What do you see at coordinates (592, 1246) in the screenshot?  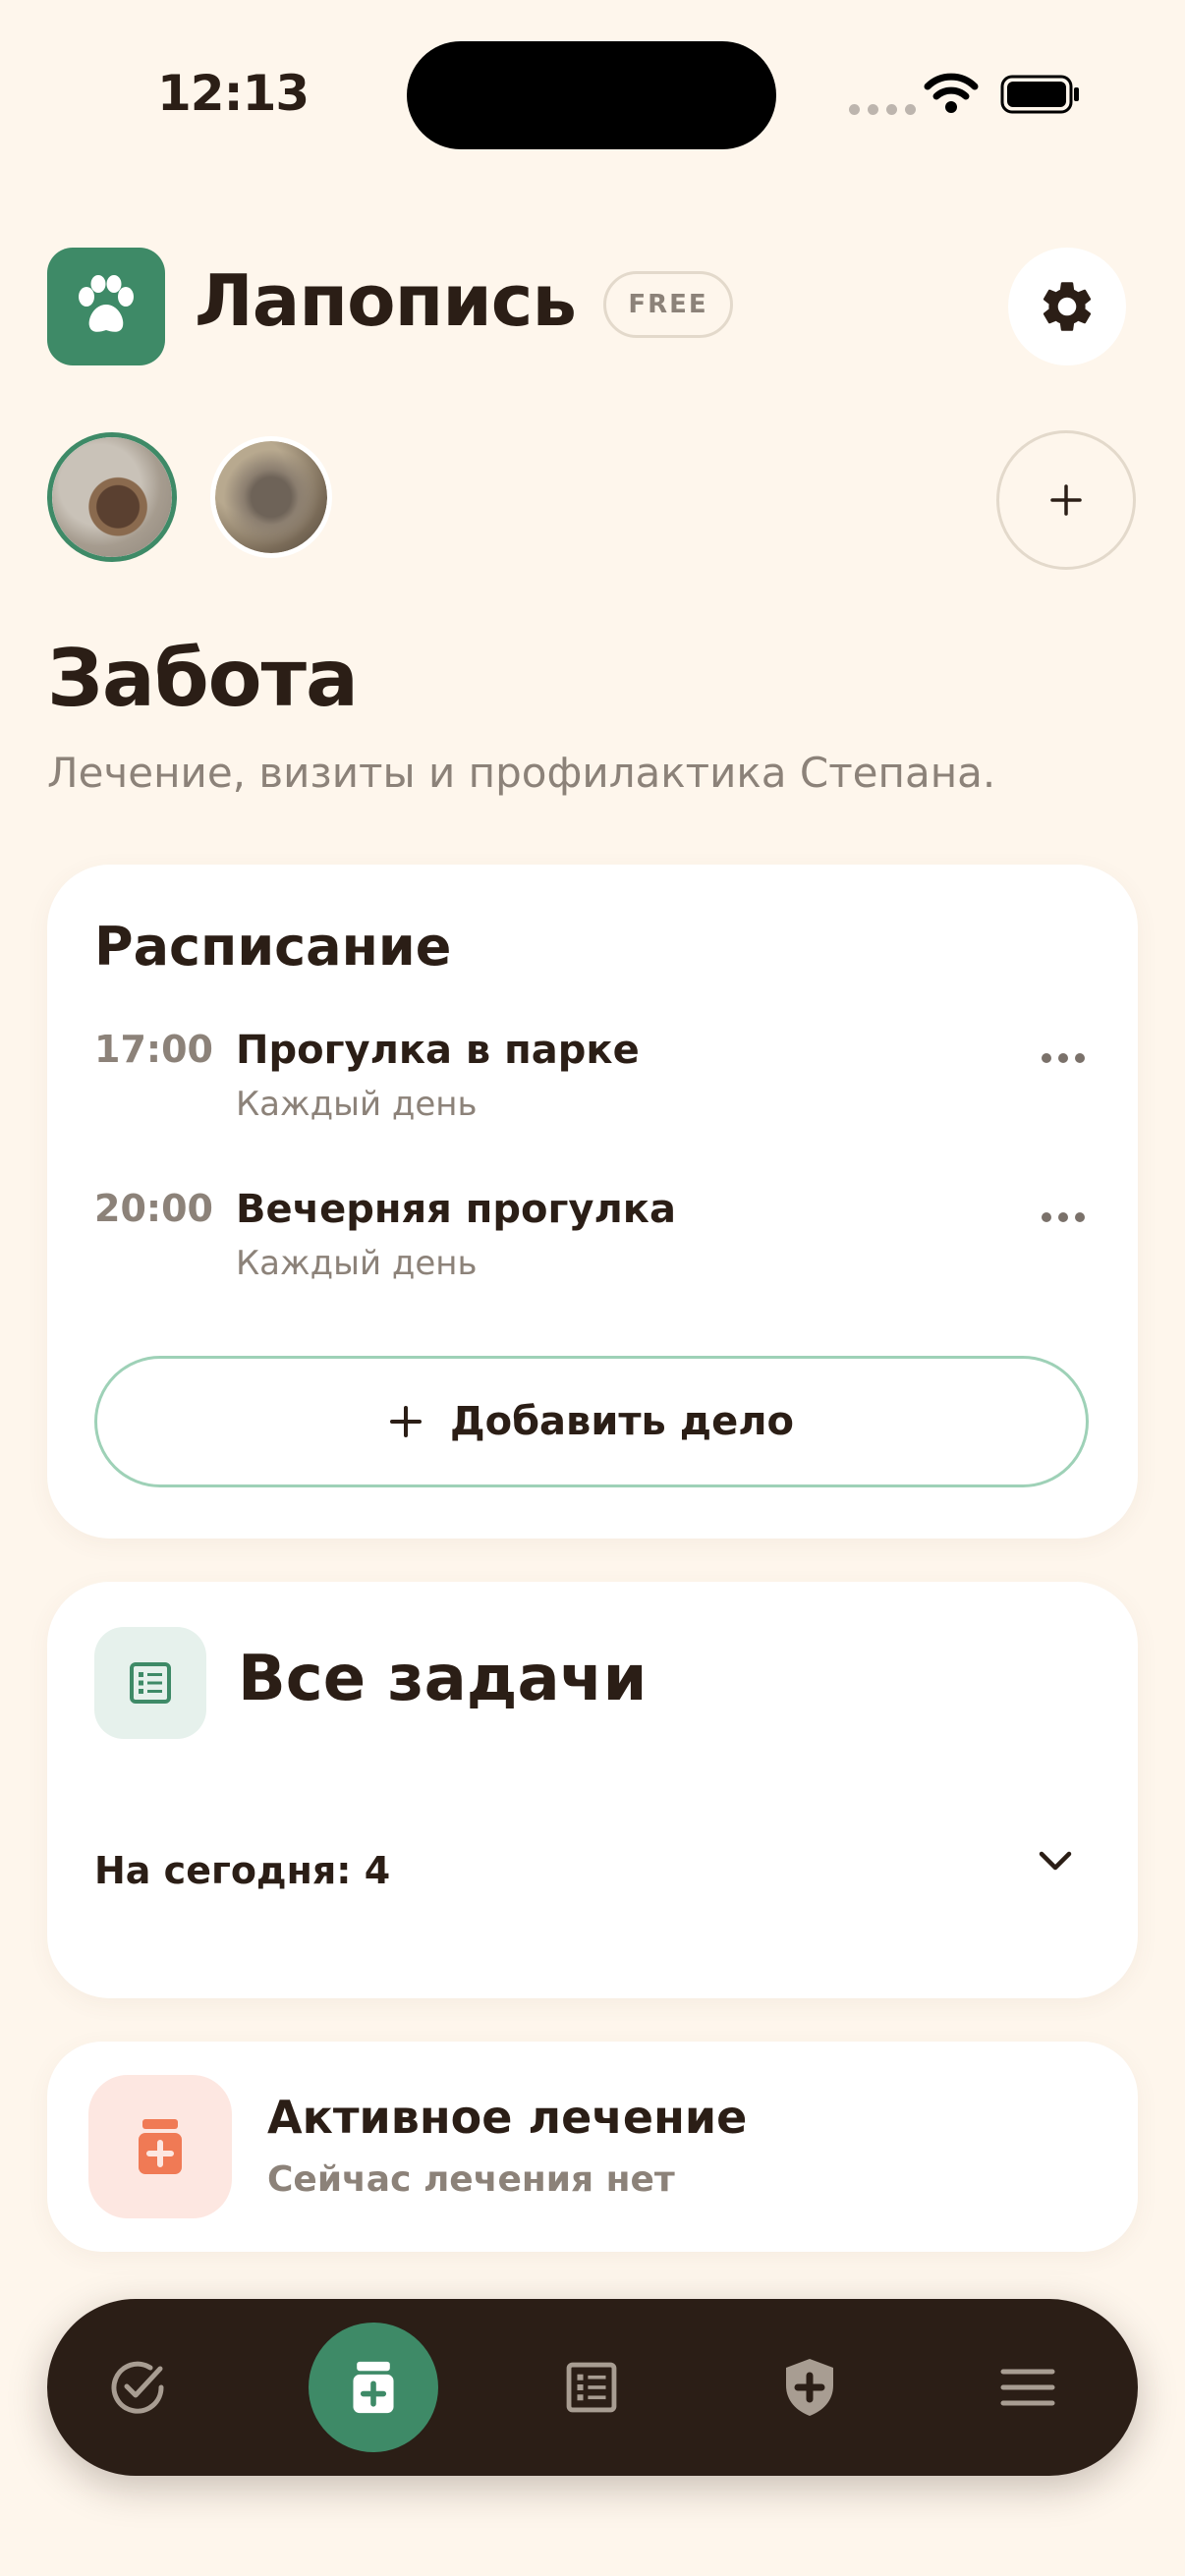 I see `schedule-item: 20:00 Вечерняя прогулка Каждый день` at bounding box center [592, 1246].